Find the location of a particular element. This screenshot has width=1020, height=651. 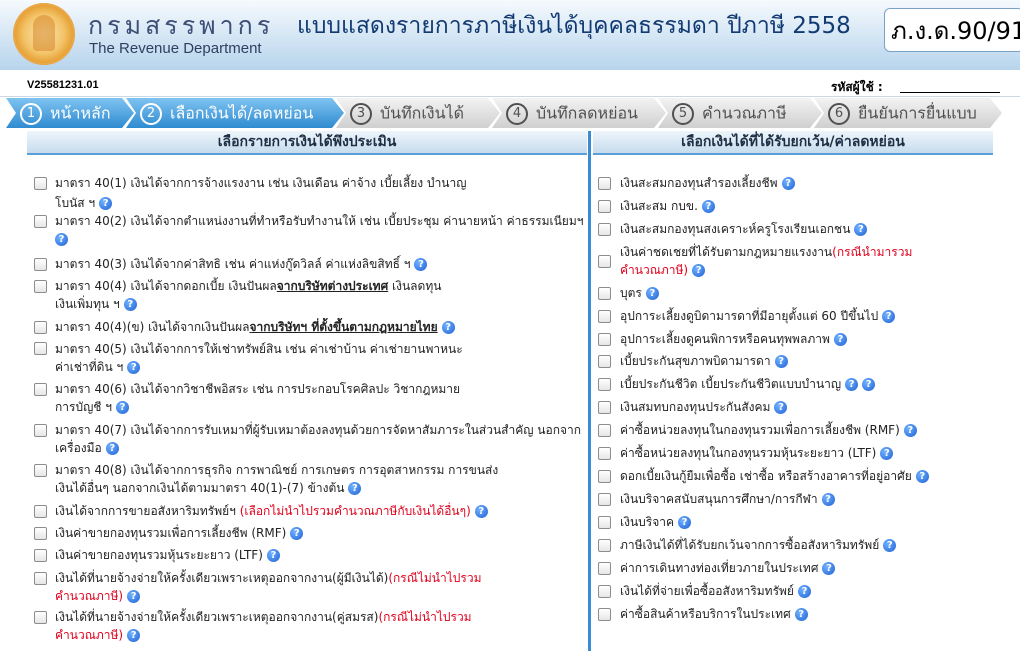

revenue-department-logo-icon is located at coordinates (44, 34).